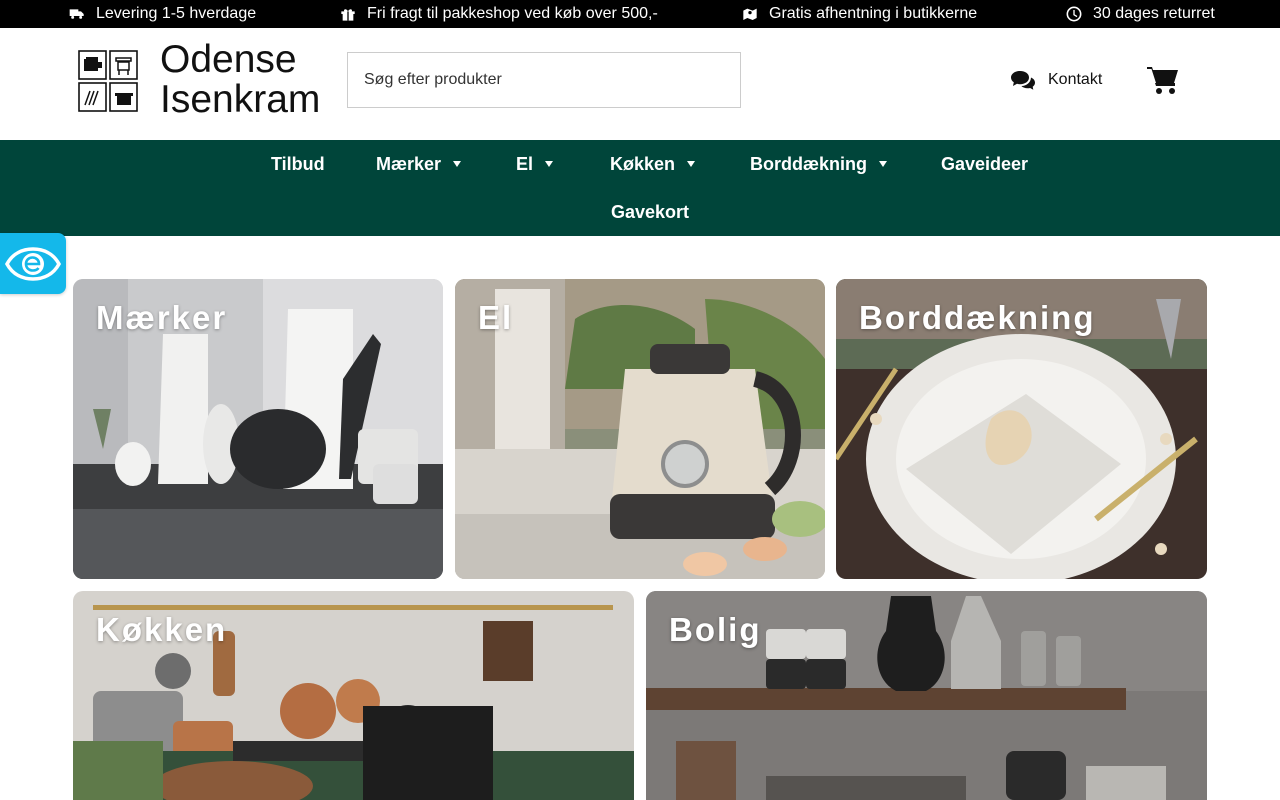 Image resolution: width=1280 pixels, height=800 pixels. Describe the element at coordinates (77, 14) in the screenshot. I see `truck-icon` at that location.